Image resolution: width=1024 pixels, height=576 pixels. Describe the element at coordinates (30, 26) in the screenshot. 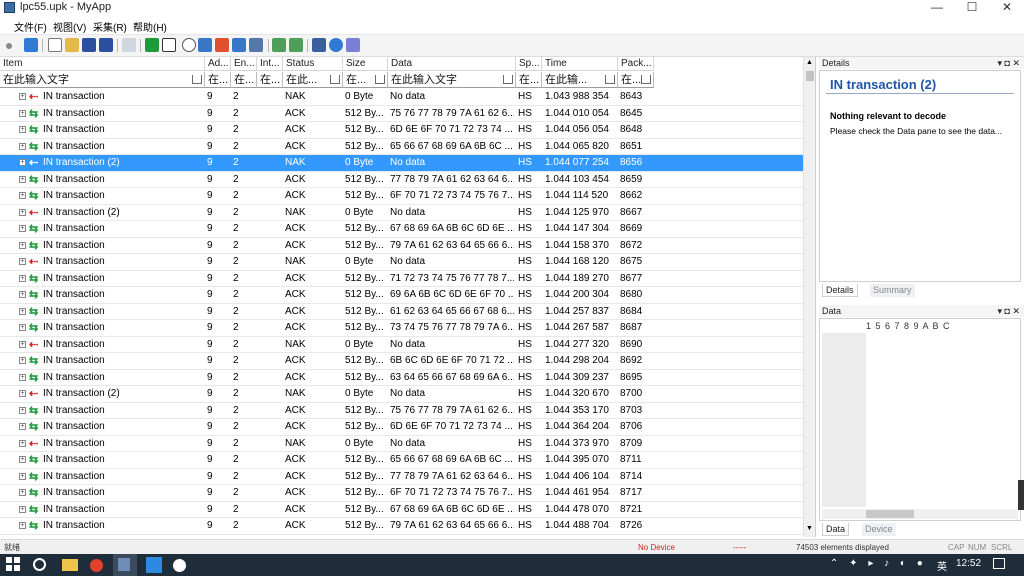

I see `menu-file: 文件(F)` at that location.